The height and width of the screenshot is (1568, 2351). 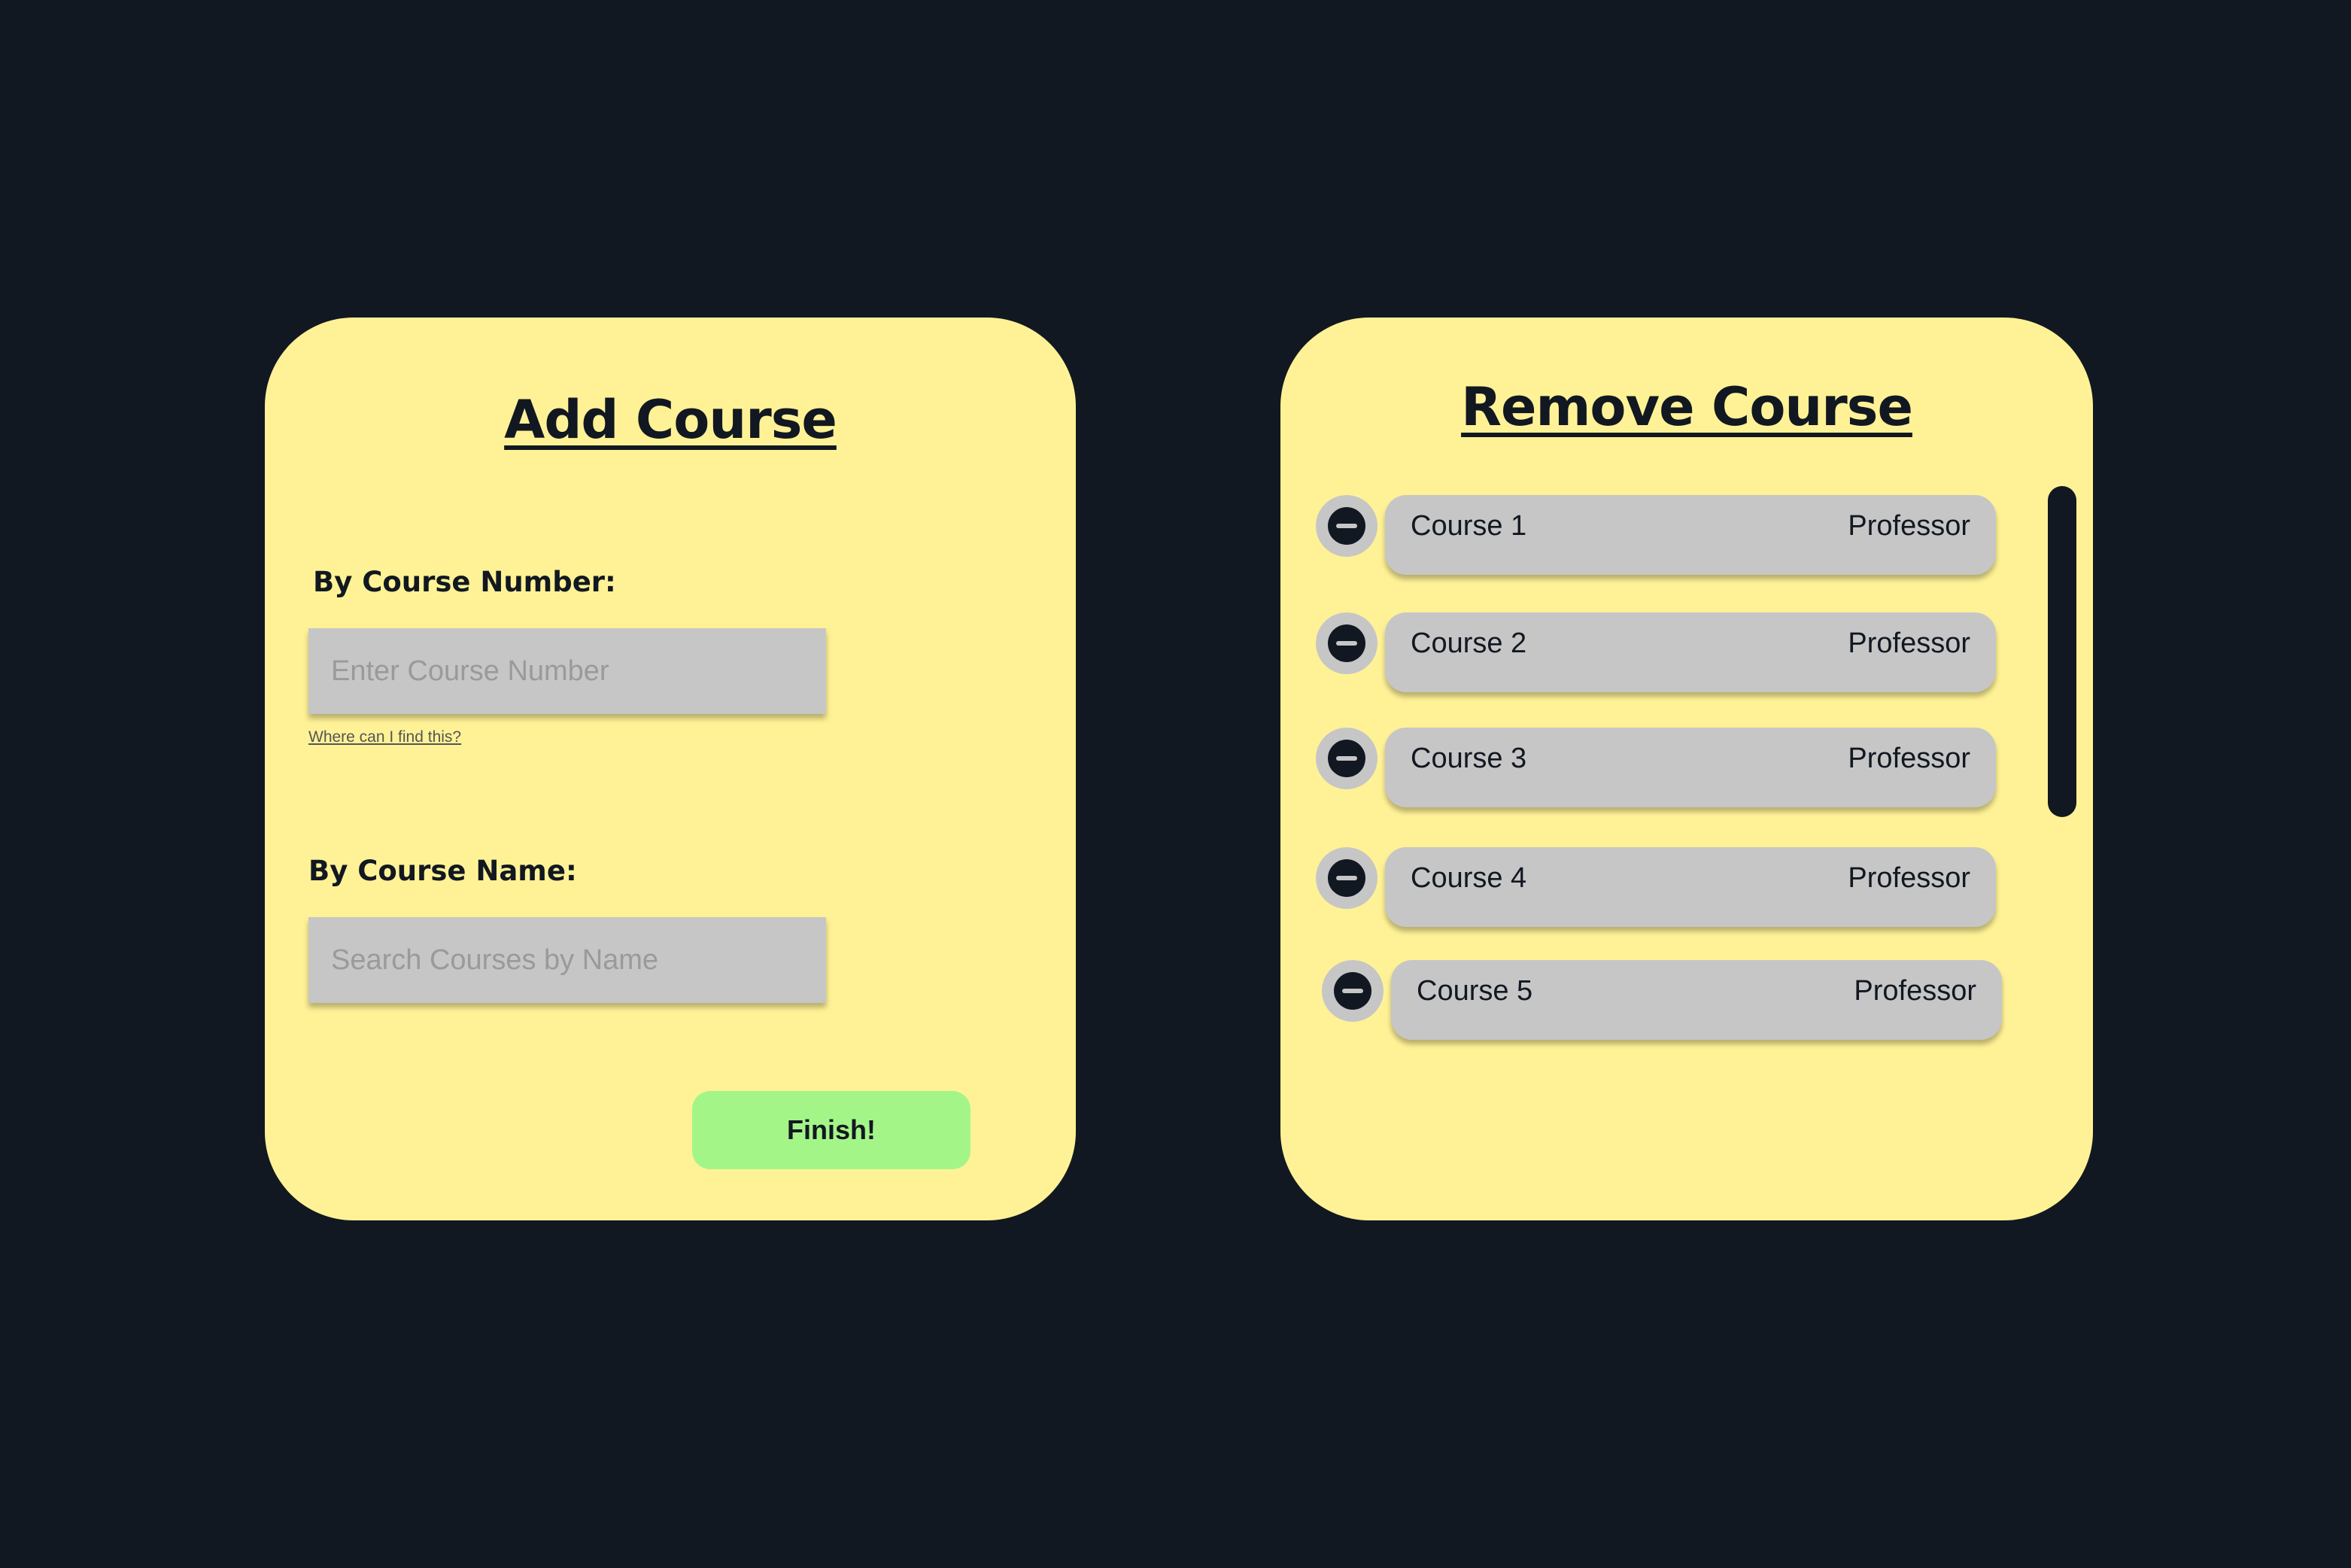 What do you see at coordinates (831, 1130) in the screenshot?
I see `finish-button: Finish!` at bounding box center [831, 1130].